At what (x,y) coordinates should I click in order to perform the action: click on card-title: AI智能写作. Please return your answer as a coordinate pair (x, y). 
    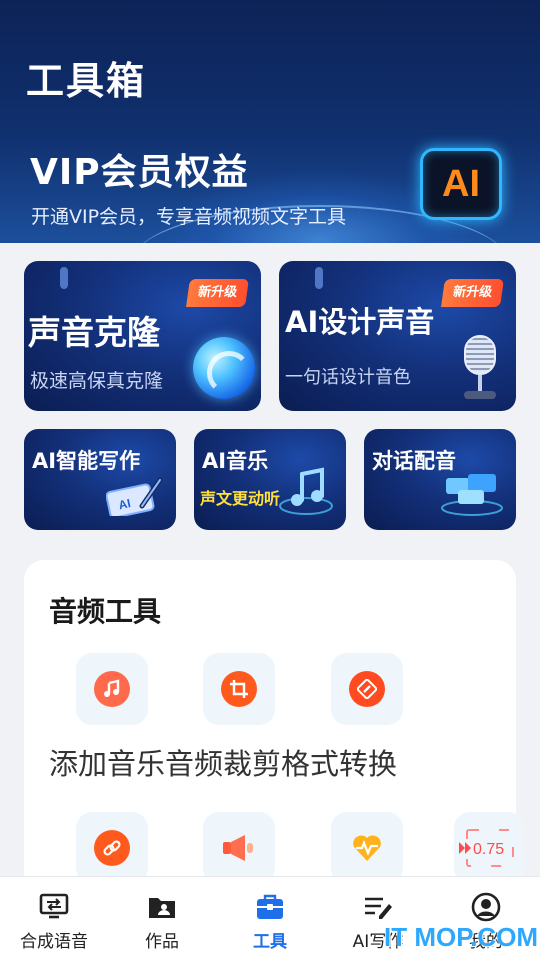
    Looking at the image, I should click on (86, 461).